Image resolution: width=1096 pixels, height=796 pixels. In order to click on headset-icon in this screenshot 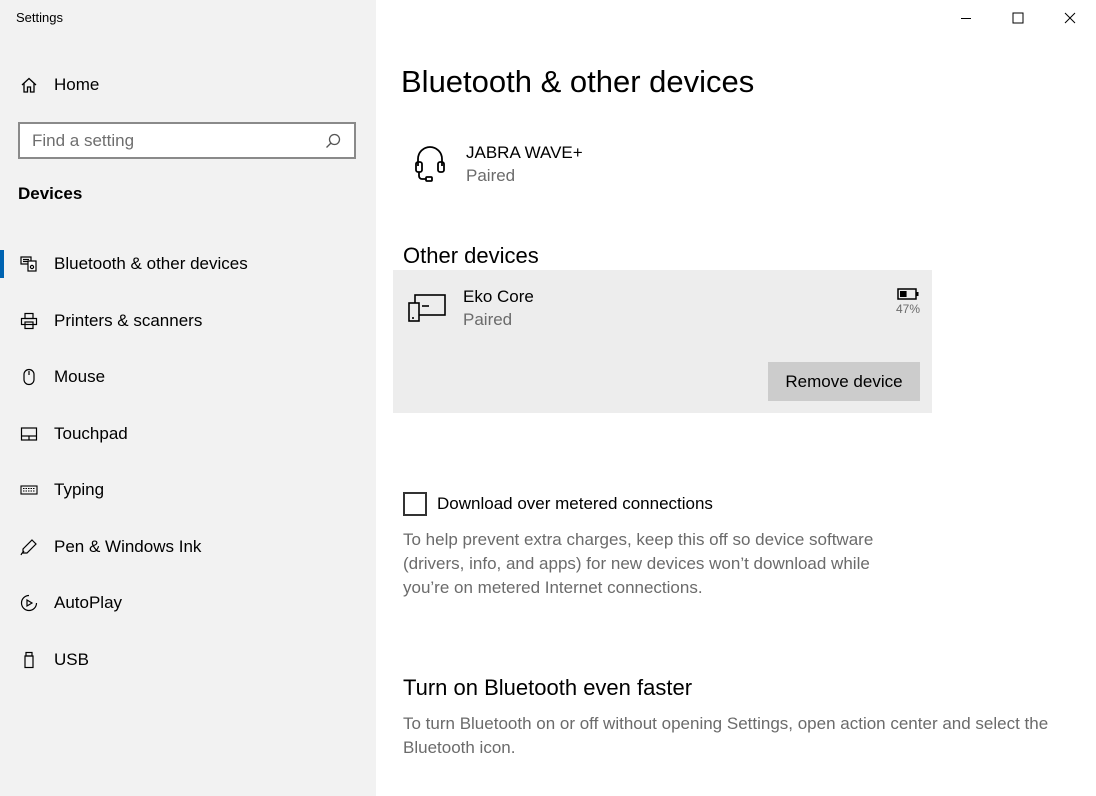, I will do `click(430, 164)`.